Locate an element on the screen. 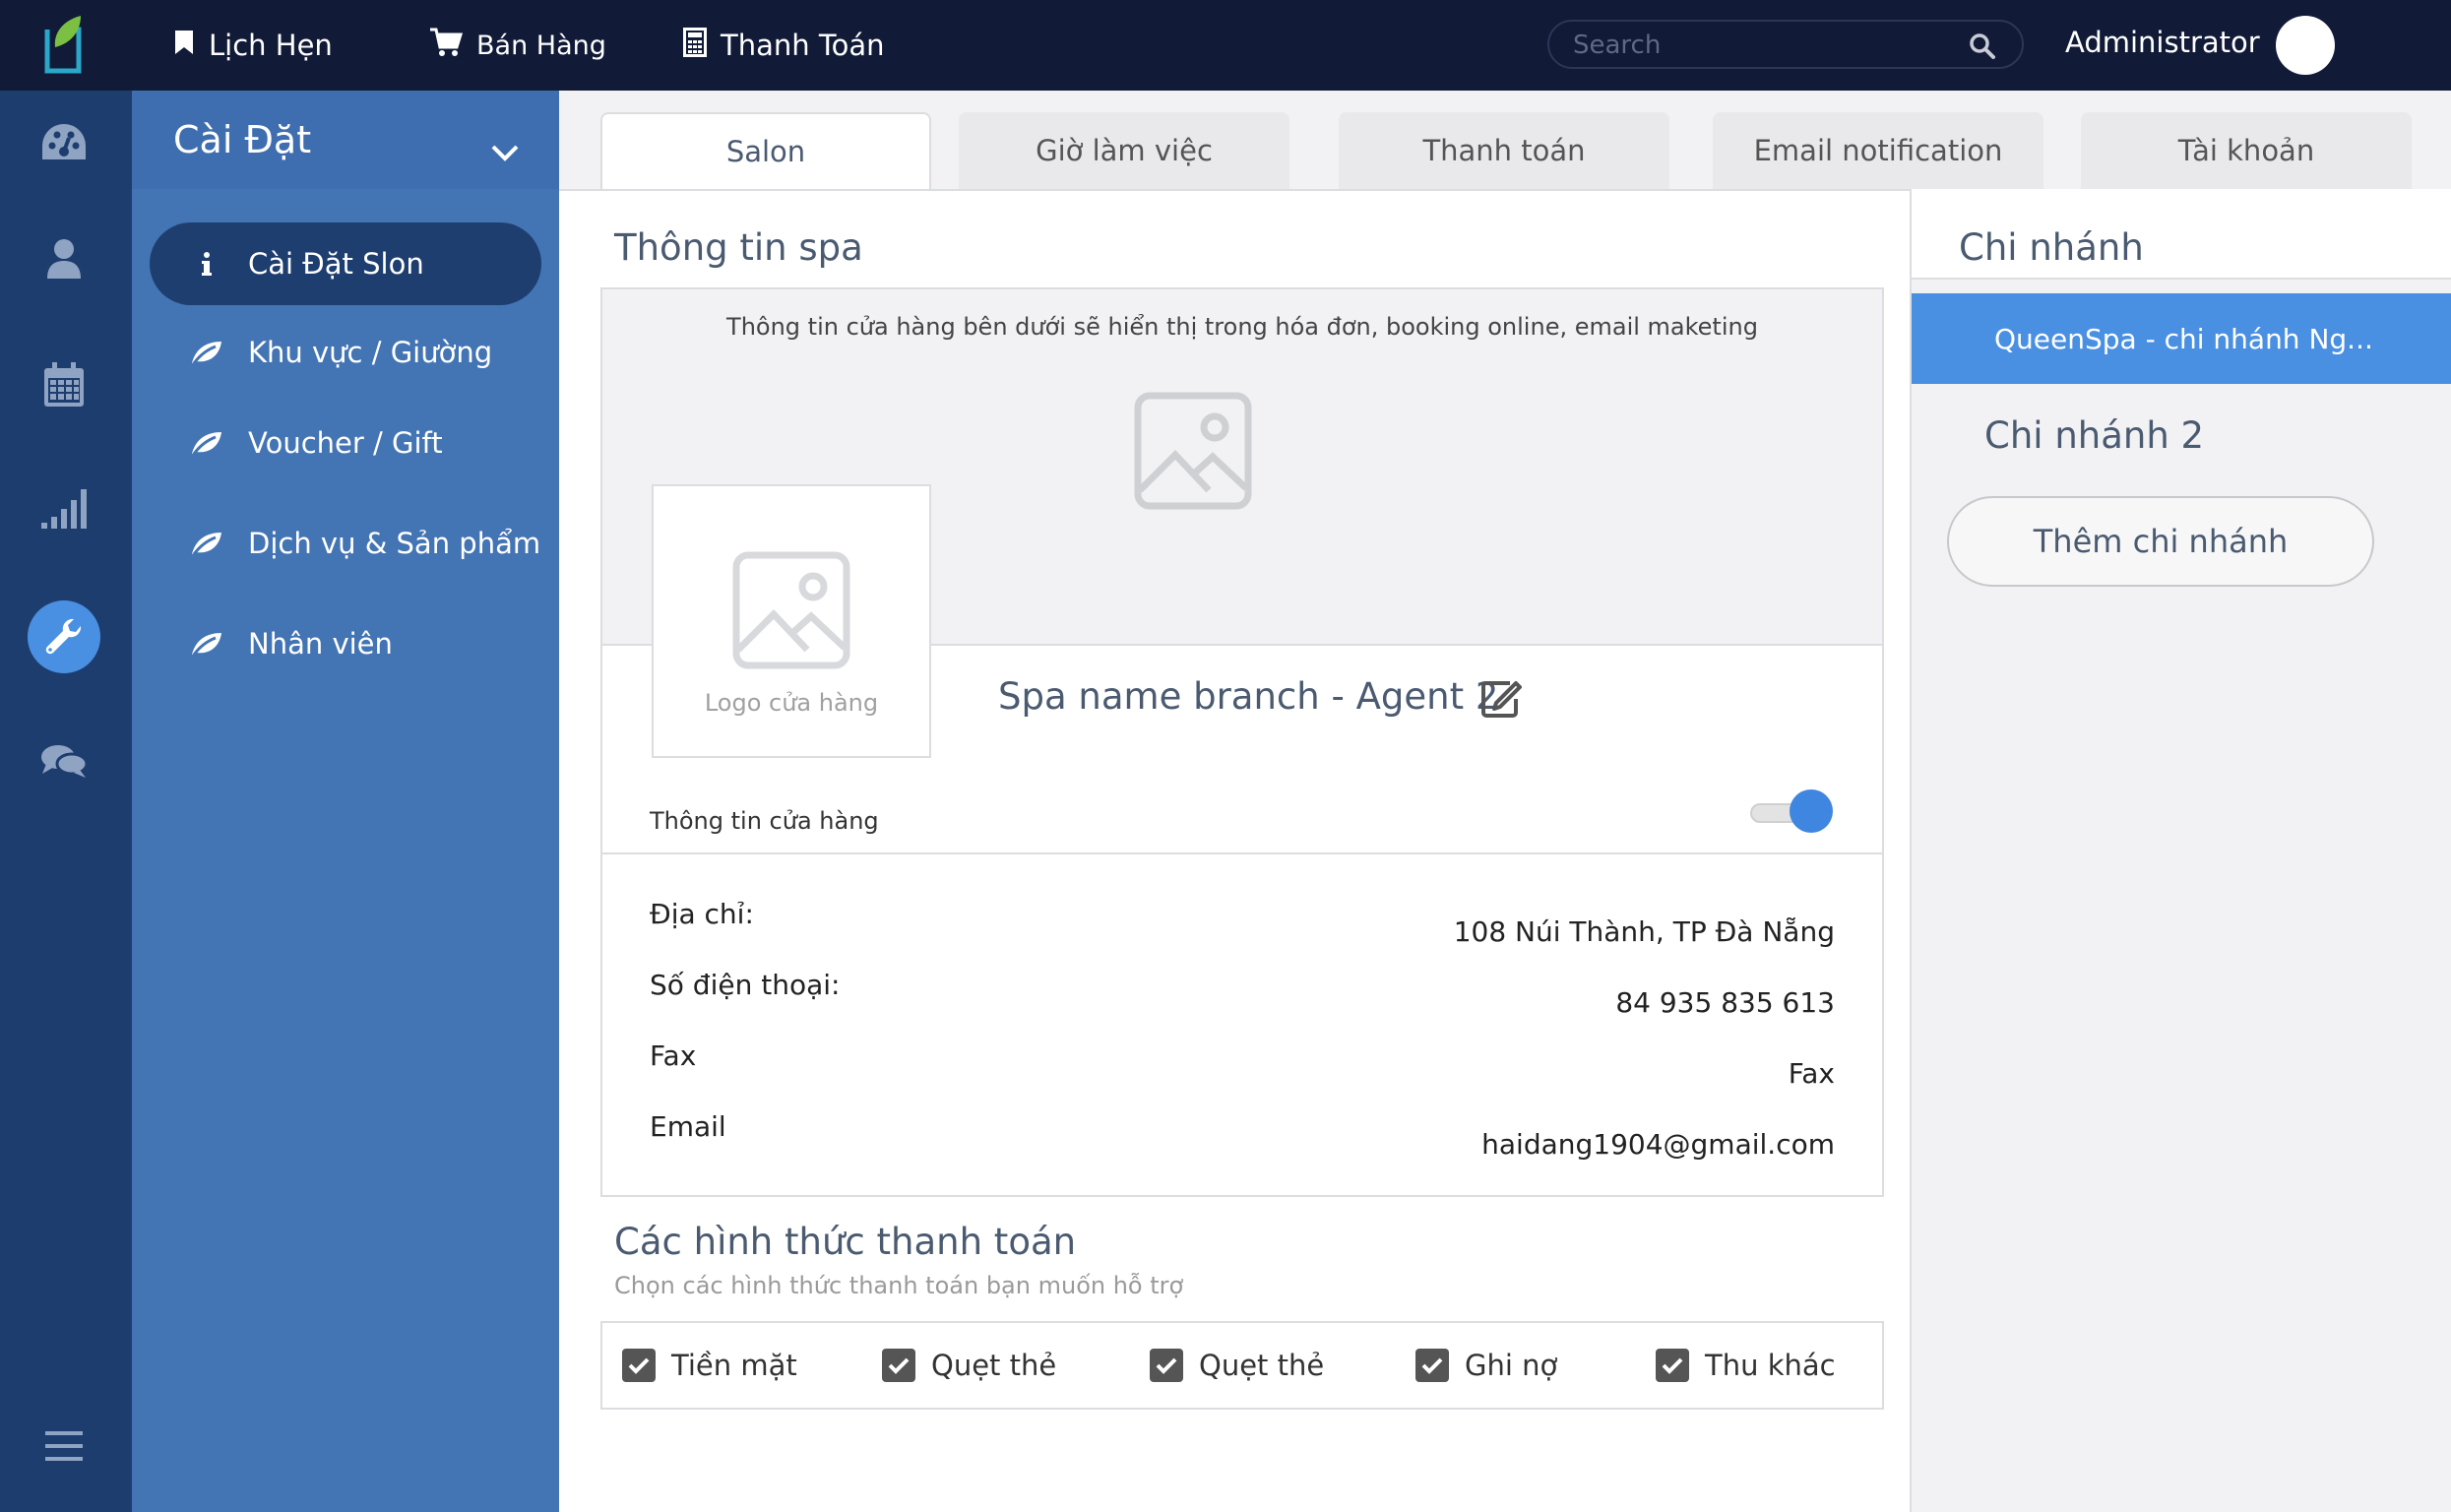  sidebar-item-areas-beds: Khu vực / Giường is located at coordinates (345, 352).